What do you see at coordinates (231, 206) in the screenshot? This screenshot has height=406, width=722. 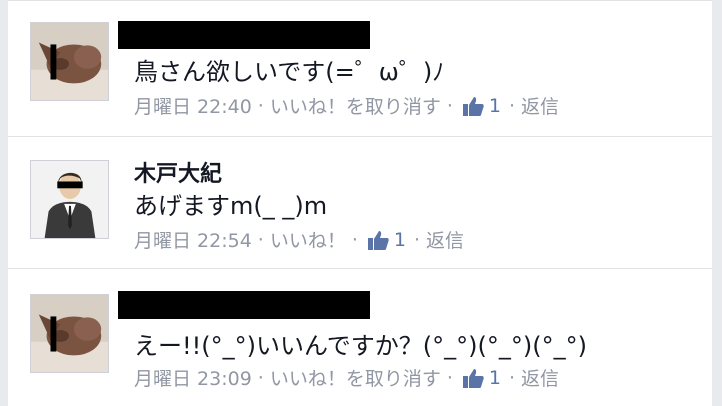 I see `comment-text: あげますm(_ _)m` at bounding box center [231, 206].